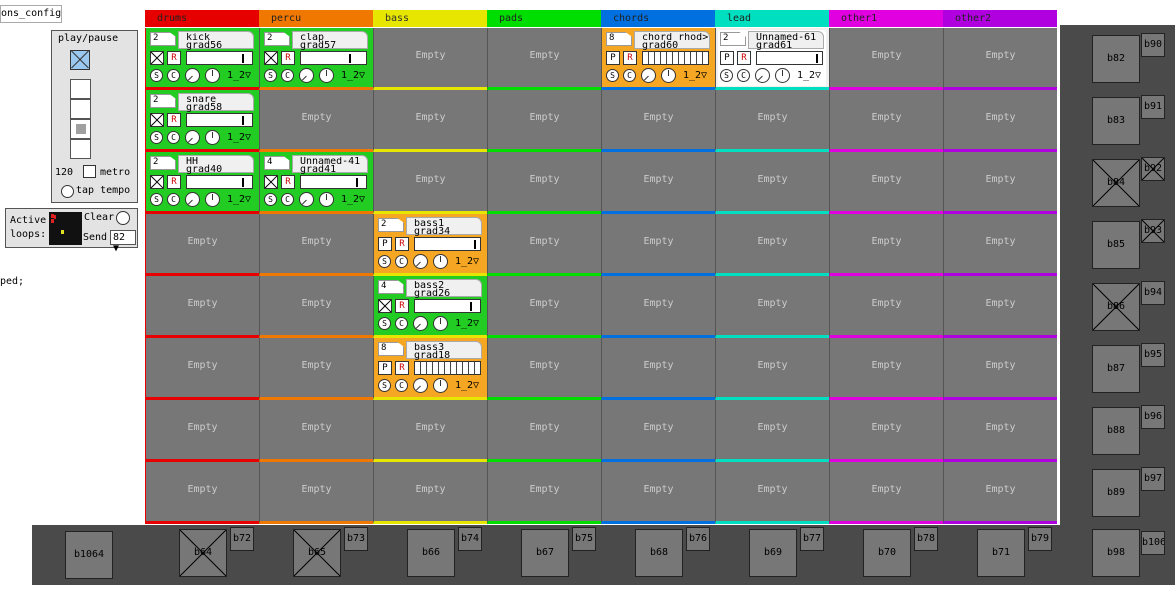 This screenshot has height=591, width=1175. What do you see at coordinates (658, 18) in the screenshot?
I see `track-header-chords: chords` at bounding box center [658, 18].